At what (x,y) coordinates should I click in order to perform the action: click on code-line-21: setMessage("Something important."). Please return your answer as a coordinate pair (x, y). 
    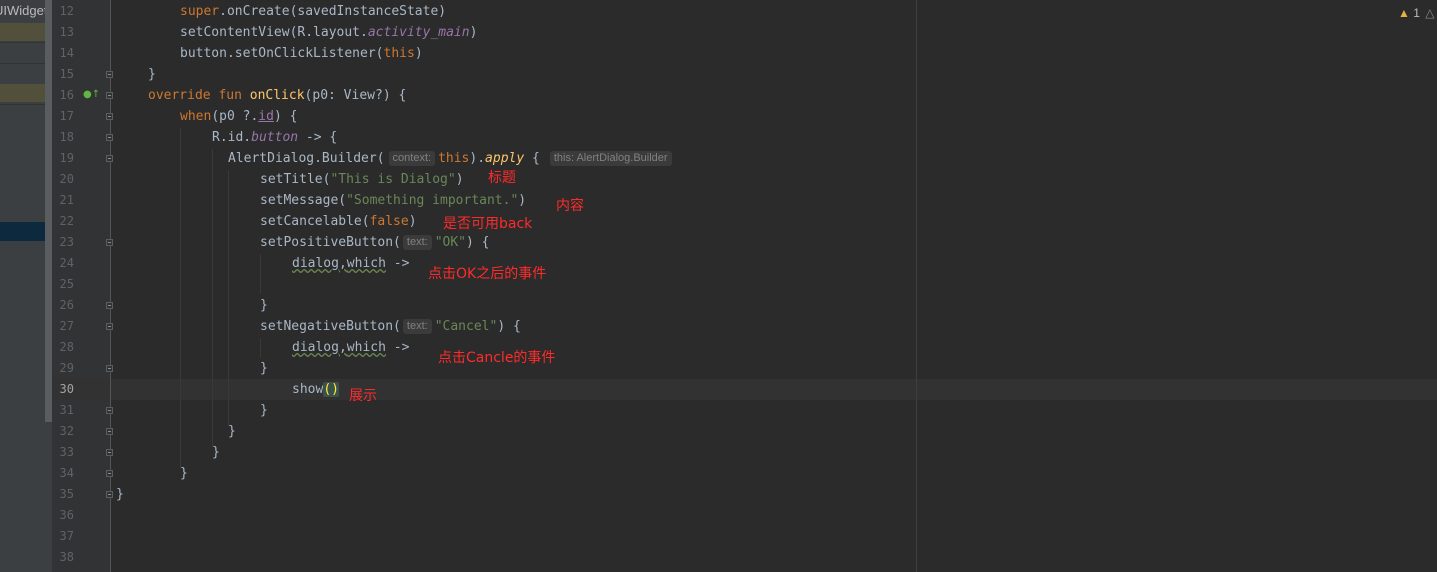
    Looking at the image, I should click on (393, 200).